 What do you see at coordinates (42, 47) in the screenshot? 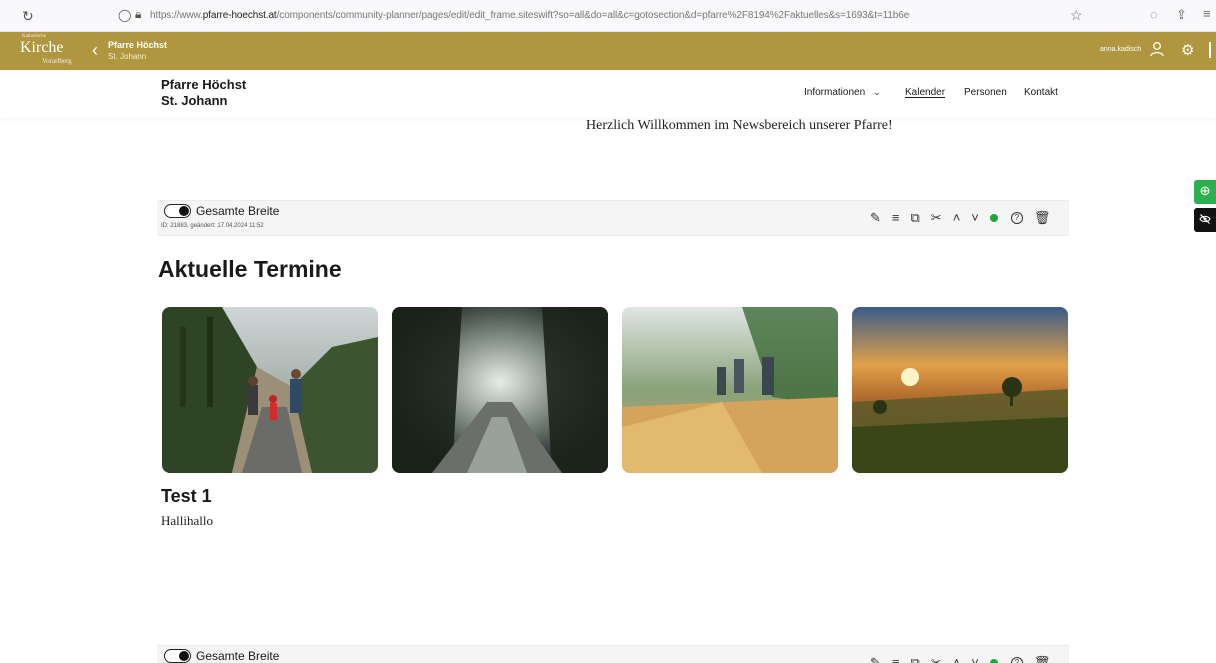
I see `brand-main: Kirche` at bounding box center [42, 47].